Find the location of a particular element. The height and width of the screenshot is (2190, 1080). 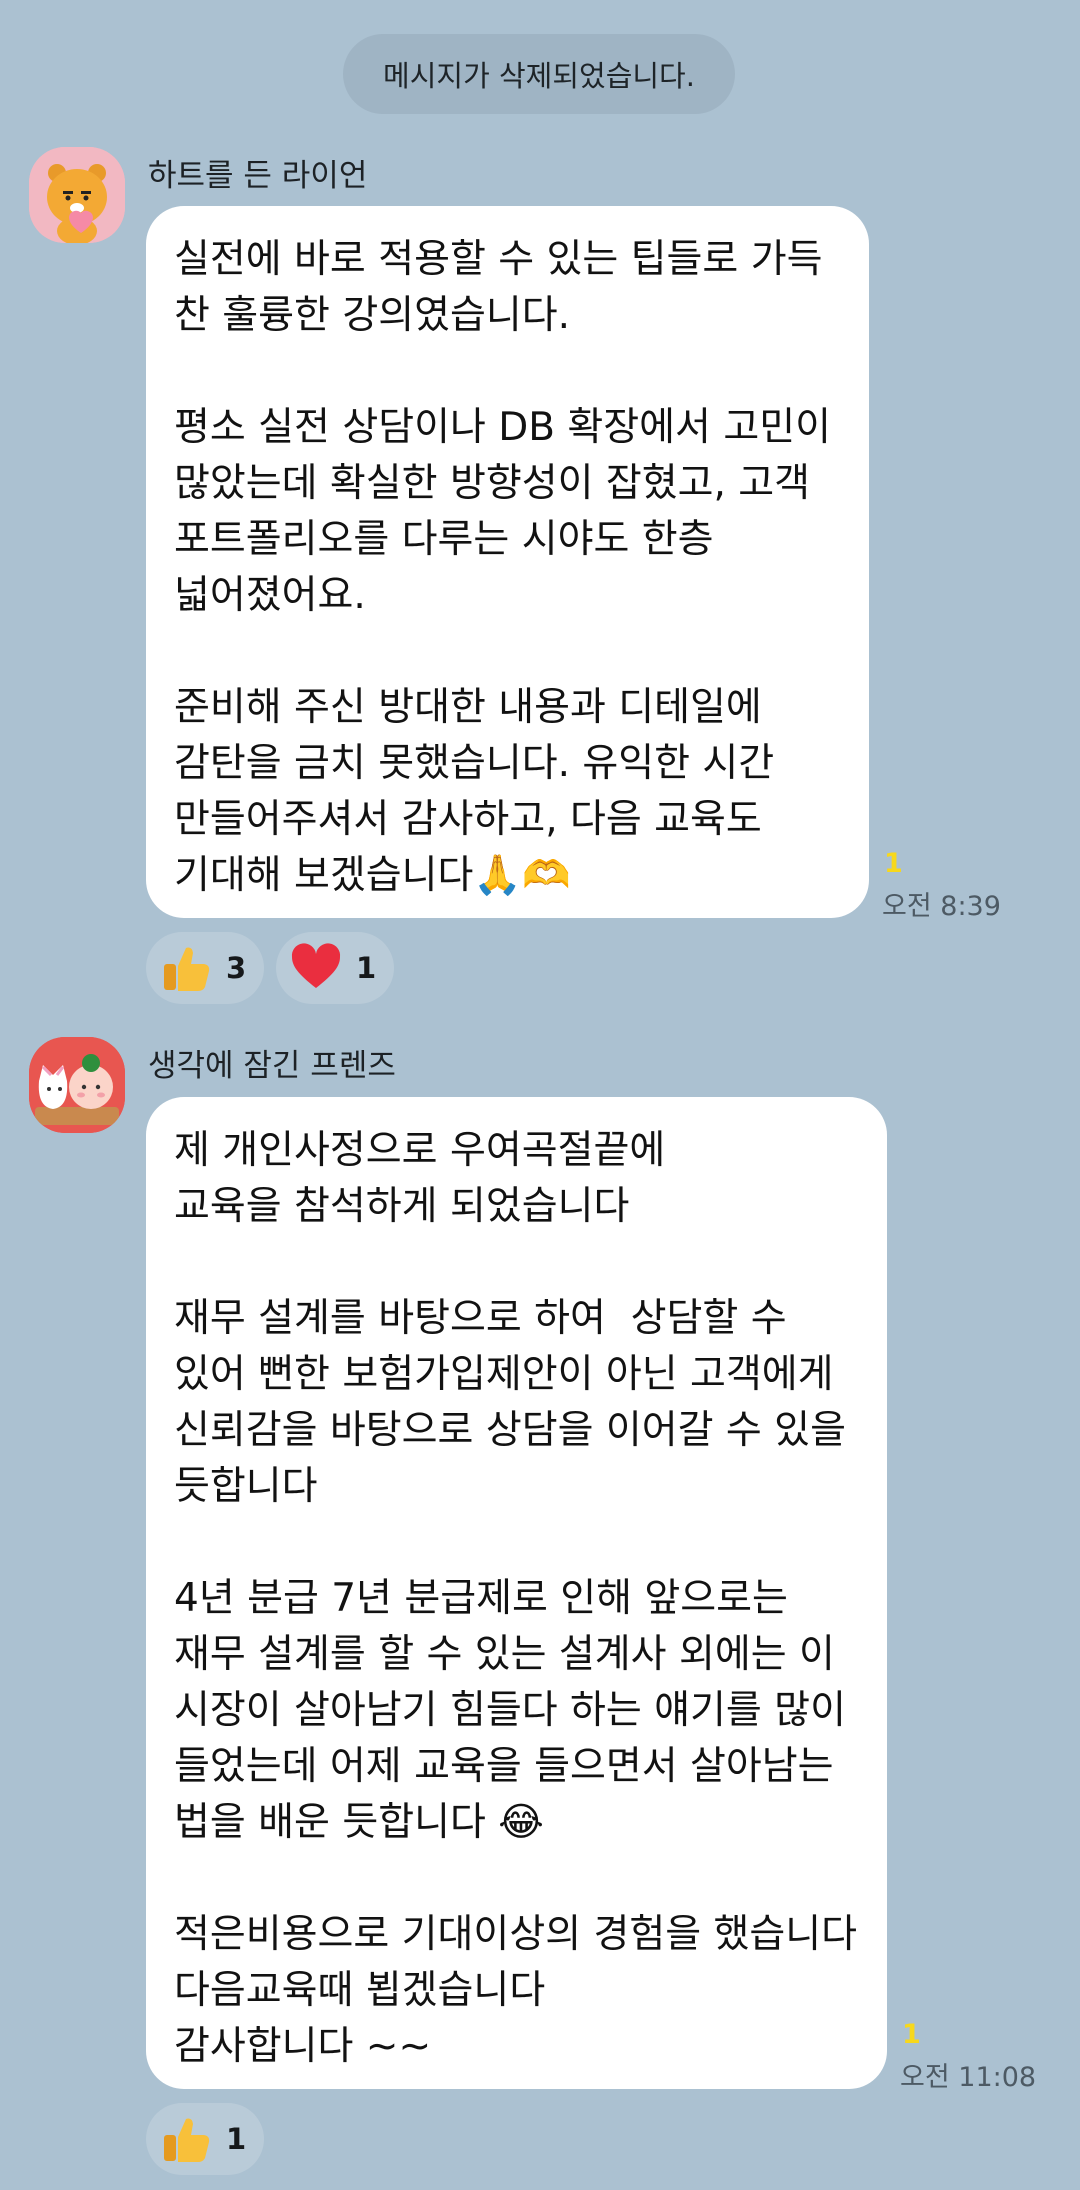

sender-name: 하트를 든 라이언 is located at coordinates (258, 176).